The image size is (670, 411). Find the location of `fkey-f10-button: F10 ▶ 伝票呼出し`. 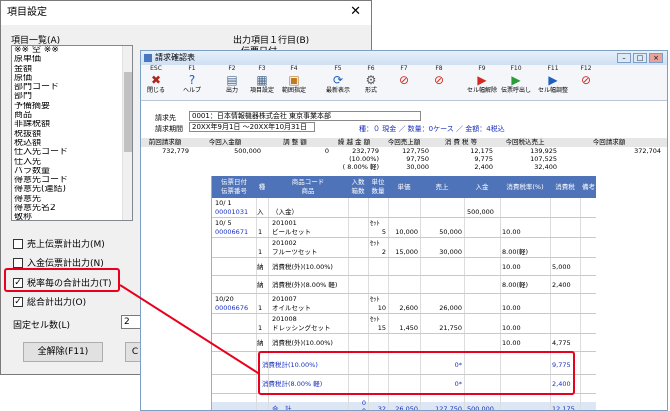

fkey-f10-button: F10 ▶ 伝票呼出し is located at coordinates (516, 83).